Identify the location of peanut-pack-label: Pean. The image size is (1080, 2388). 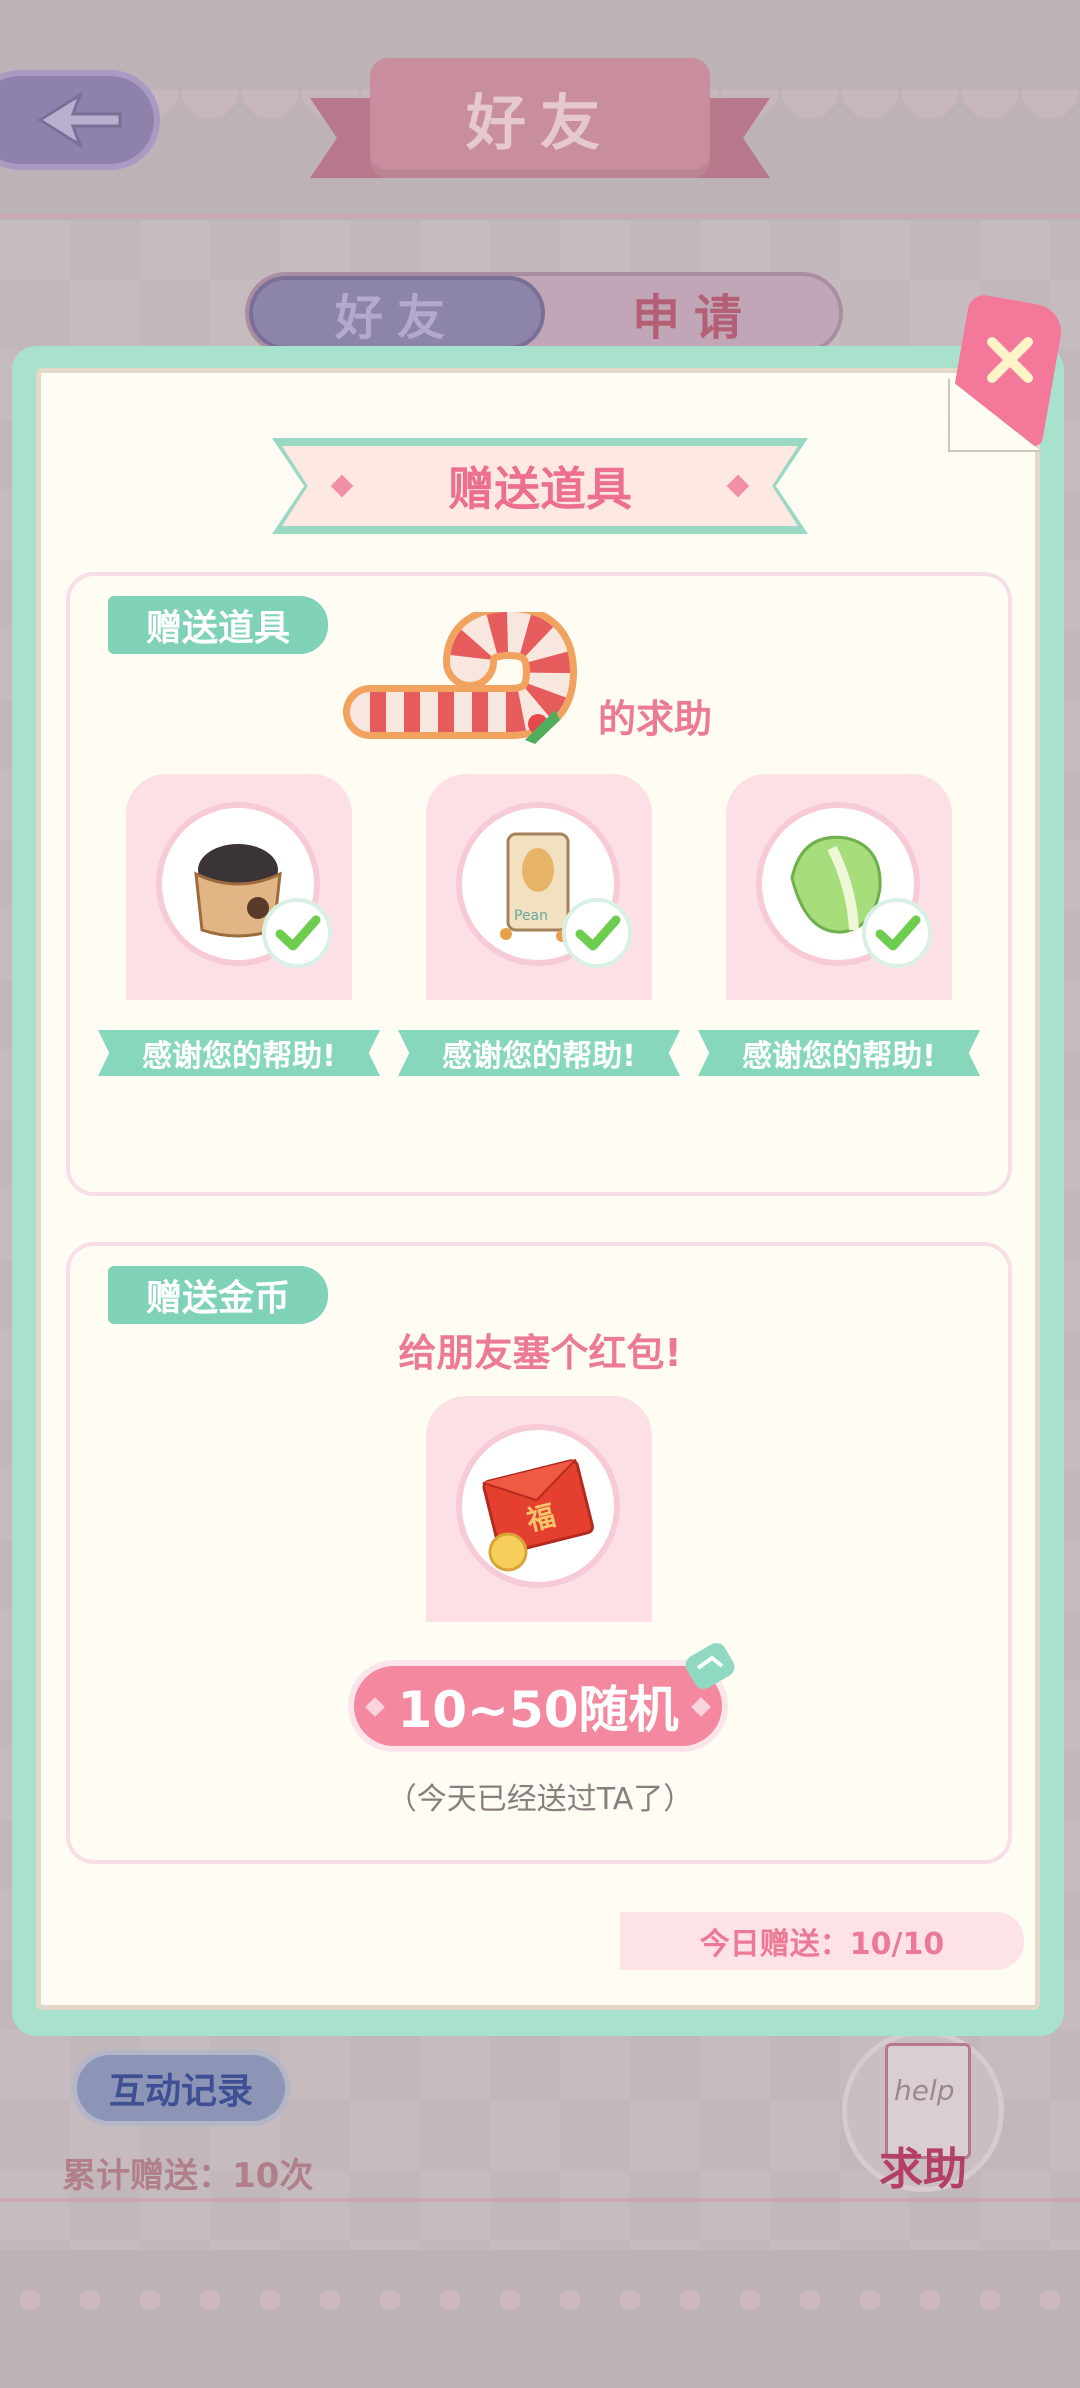
(531, 916).